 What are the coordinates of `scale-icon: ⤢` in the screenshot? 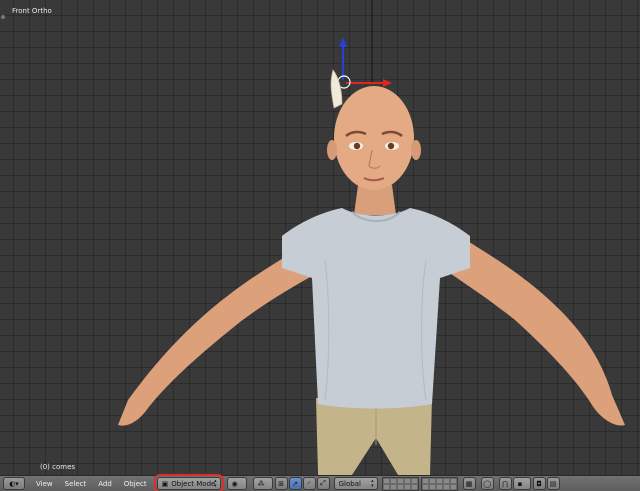 It's located at (323, 483).